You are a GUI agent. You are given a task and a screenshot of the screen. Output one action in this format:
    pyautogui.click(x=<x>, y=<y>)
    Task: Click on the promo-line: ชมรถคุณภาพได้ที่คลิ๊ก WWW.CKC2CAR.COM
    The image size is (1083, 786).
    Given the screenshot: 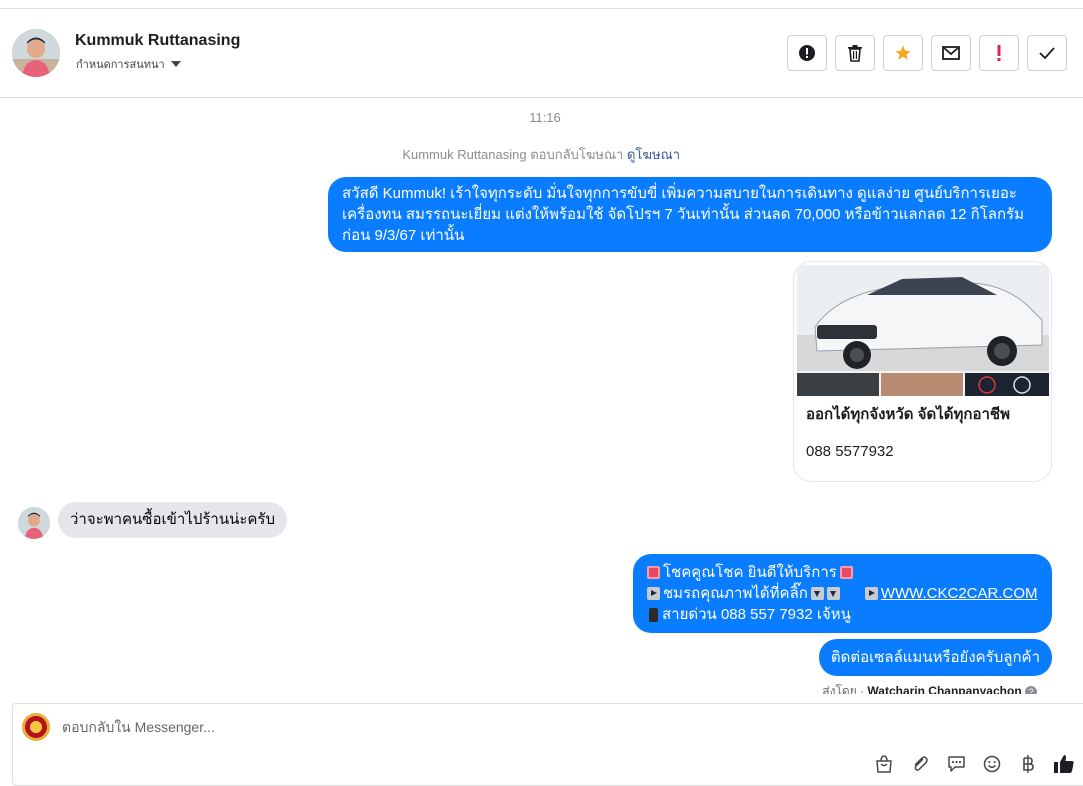 What is the action you would take?
    pyautogui.click(x=843, y=593)
    